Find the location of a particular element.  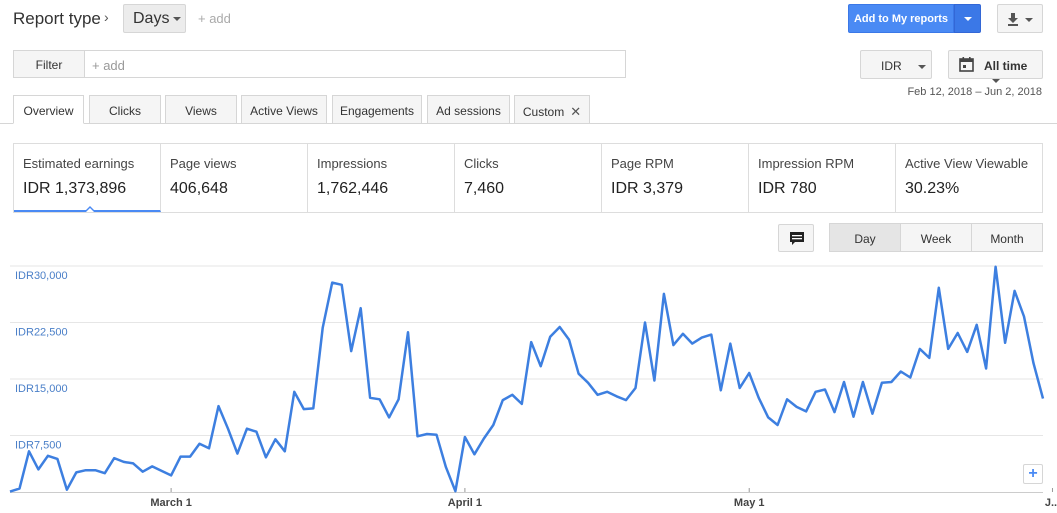

close-icon: ✕ is located at coordinates (575, 111).